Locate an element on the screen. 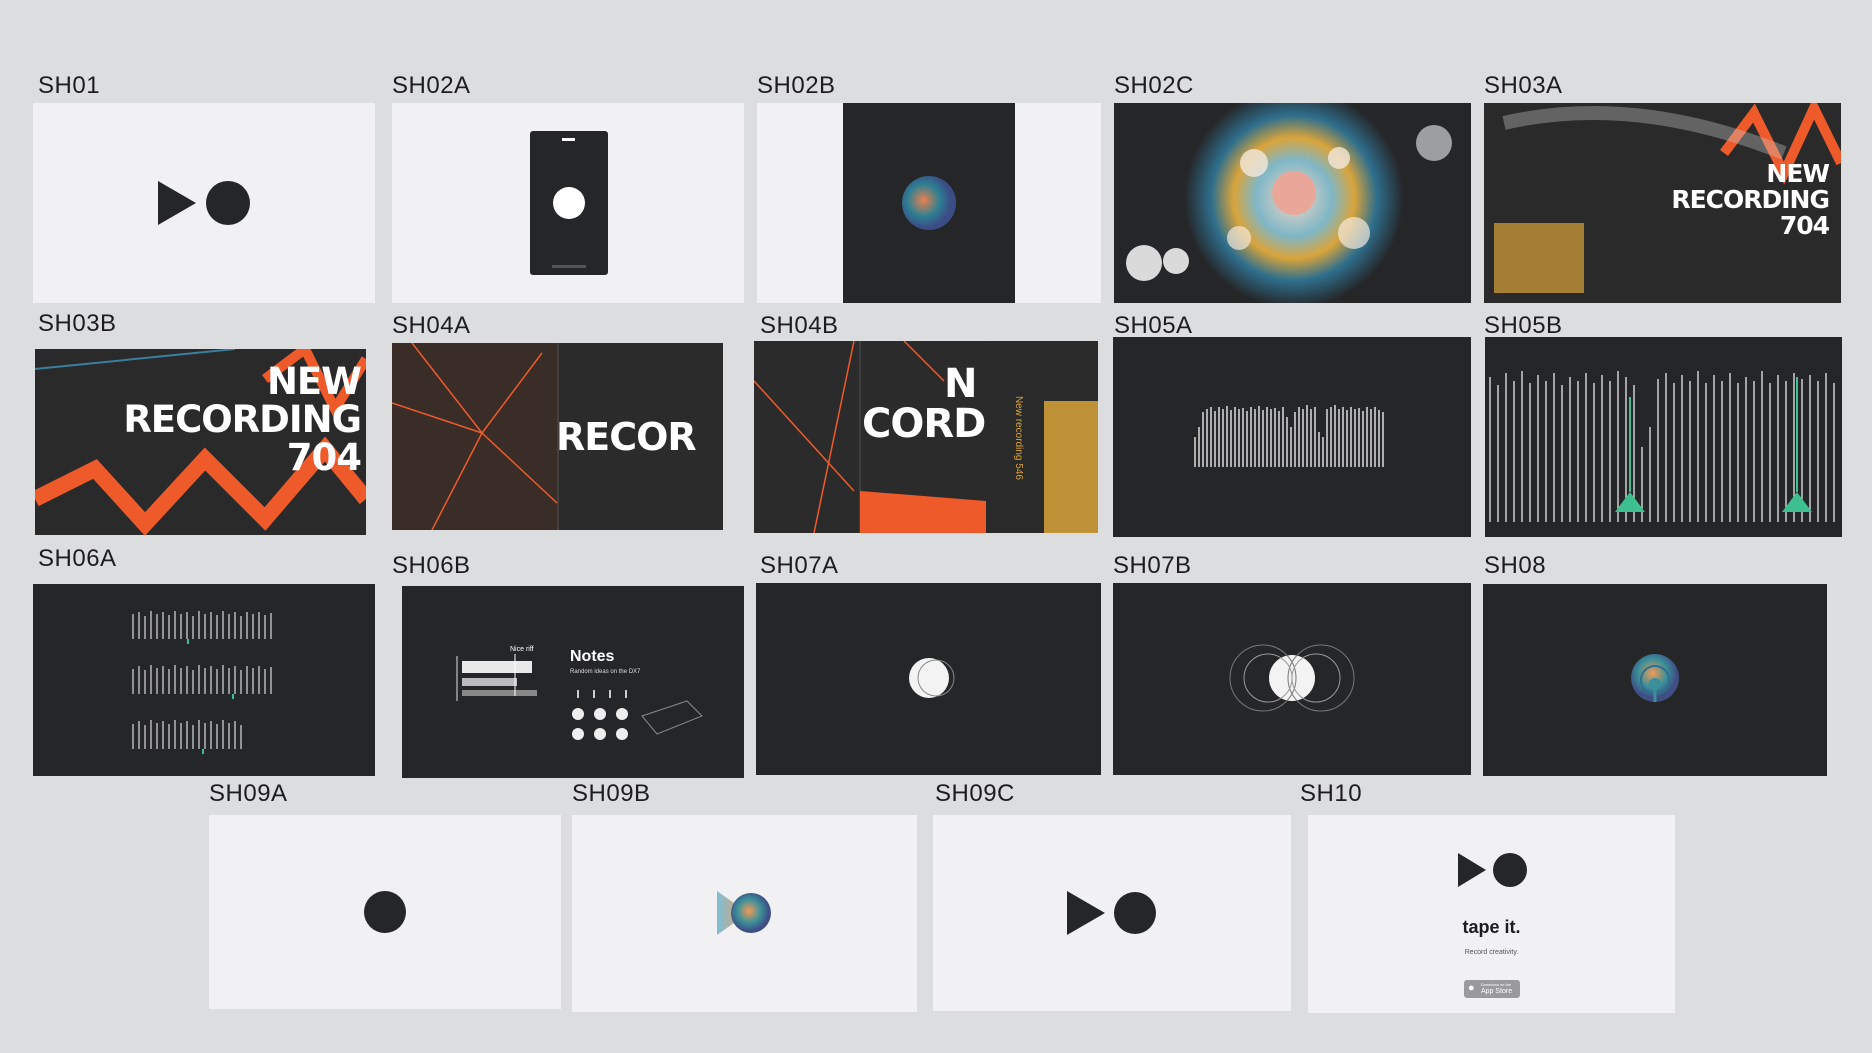 This screenshot has height=1053, width=1872. app-store-small-label: Download on the is located at coordinates (1496, 984).